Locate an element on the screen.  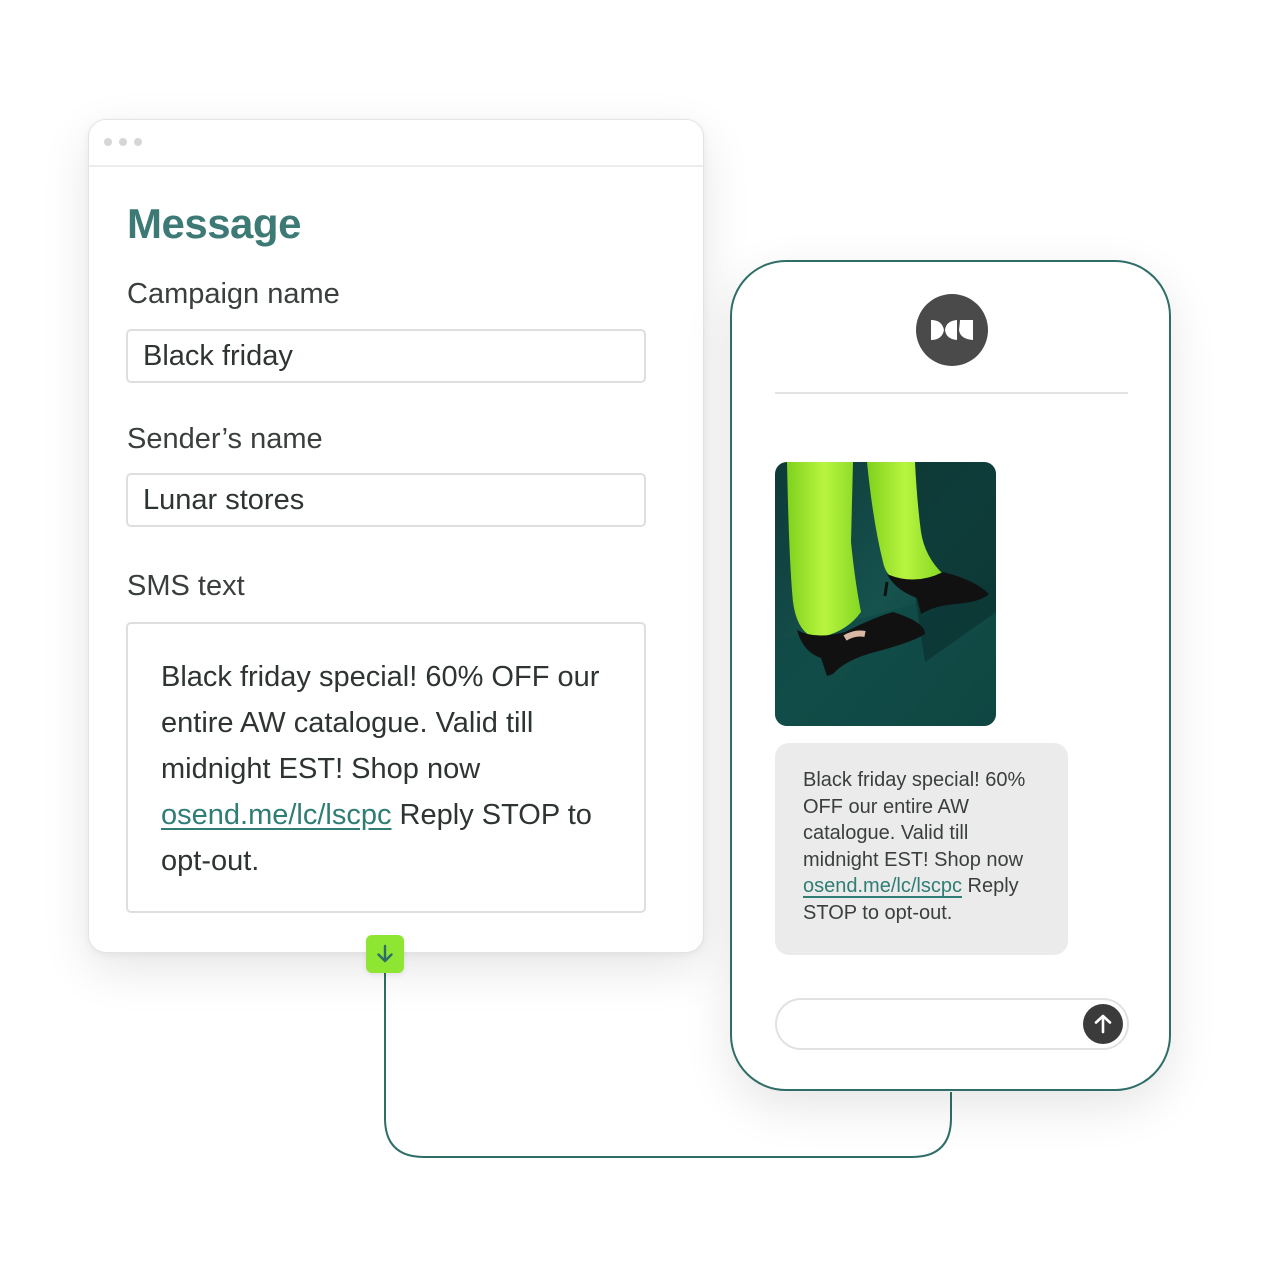
bubble-short-link: osend.me/lc/lscpc is located at coordinates (882, 886).